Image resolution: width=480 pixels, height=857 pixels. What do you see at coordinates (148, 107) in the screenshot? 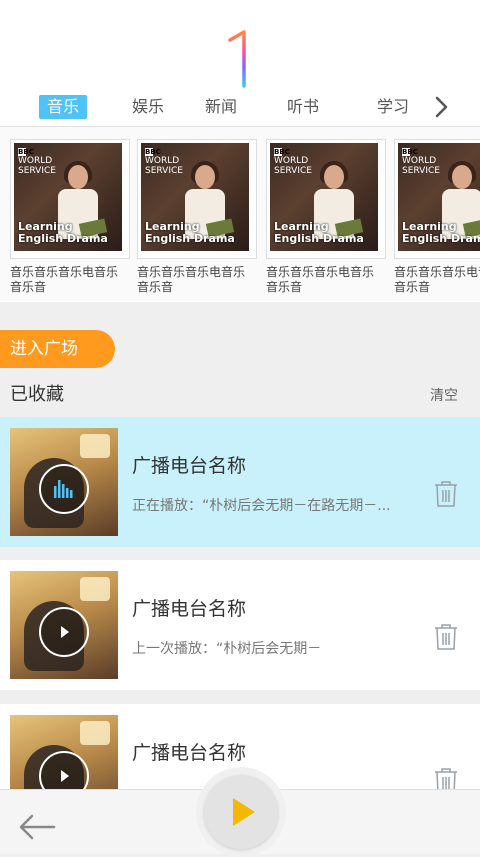
I see `tab-entertainment: 娱乐` at bounding box center [148, 107].